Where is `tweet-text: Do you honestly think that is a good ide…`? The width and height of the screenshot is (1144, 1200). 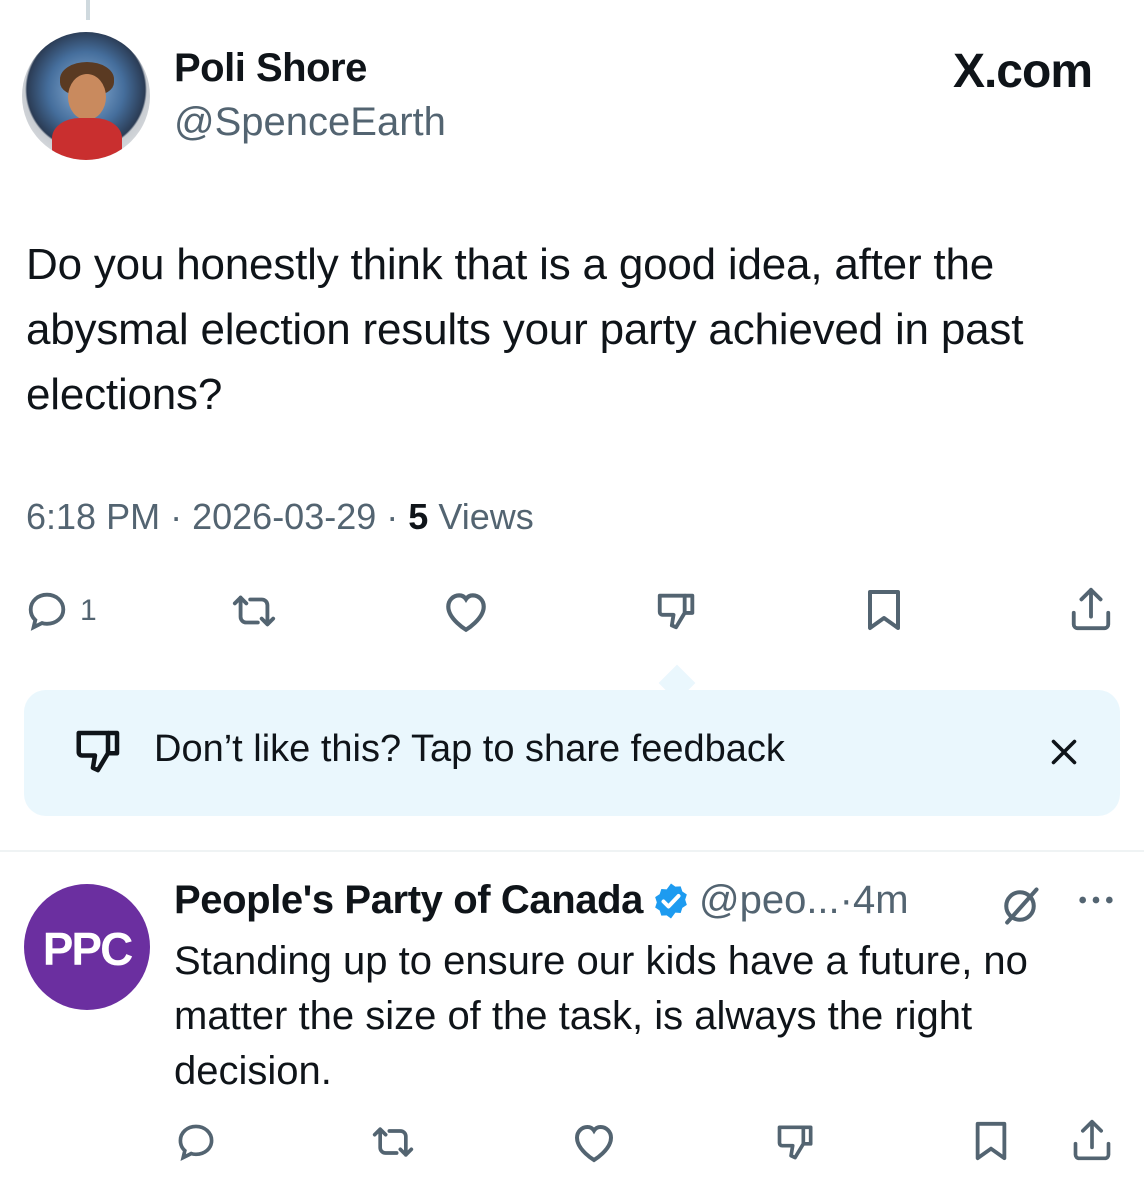 tweet-text: Do you honestly think that is a good ide… is located at coordinates (525, 329).